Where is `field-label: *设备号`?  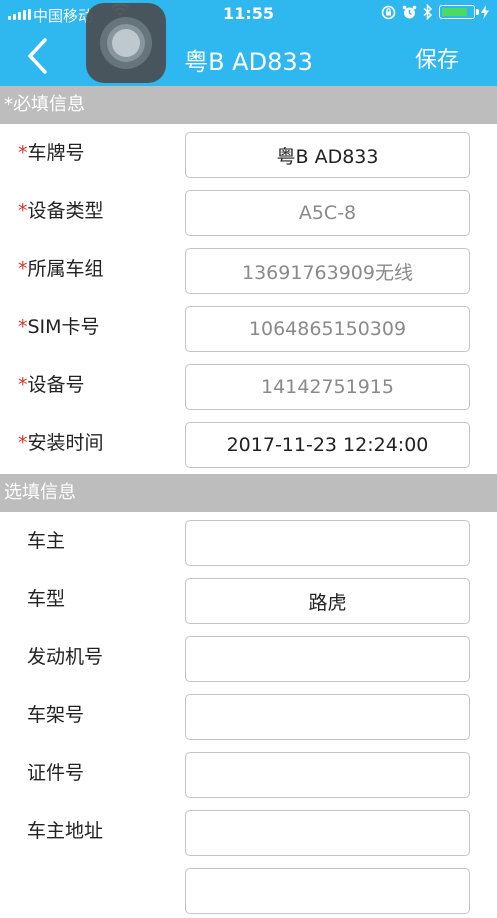 field-label: *设备号 is located at coordinates (51, 383).